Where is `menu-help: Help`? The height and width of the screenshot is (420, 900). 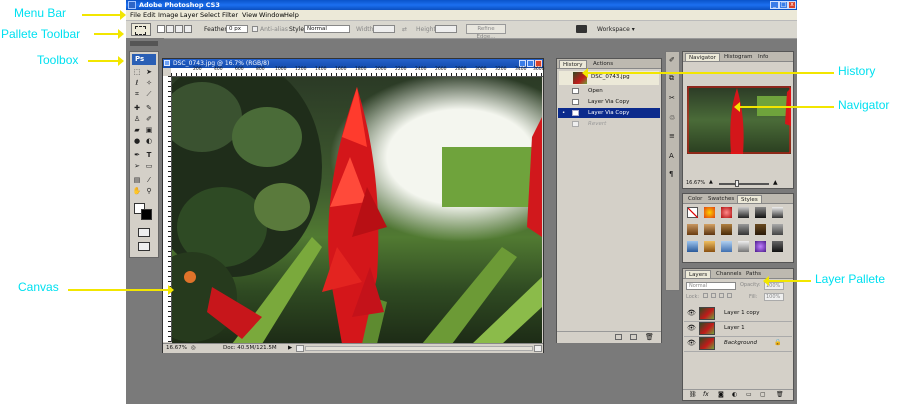
menu-help: Help is located at coordinates (291, 15).